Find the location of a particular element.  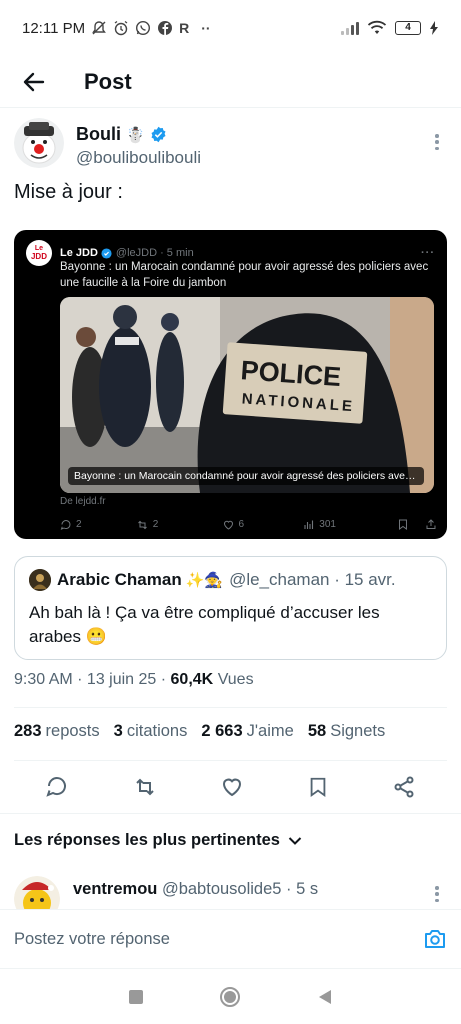

card-more-icon: ··· is located at coordinates (428, 253).